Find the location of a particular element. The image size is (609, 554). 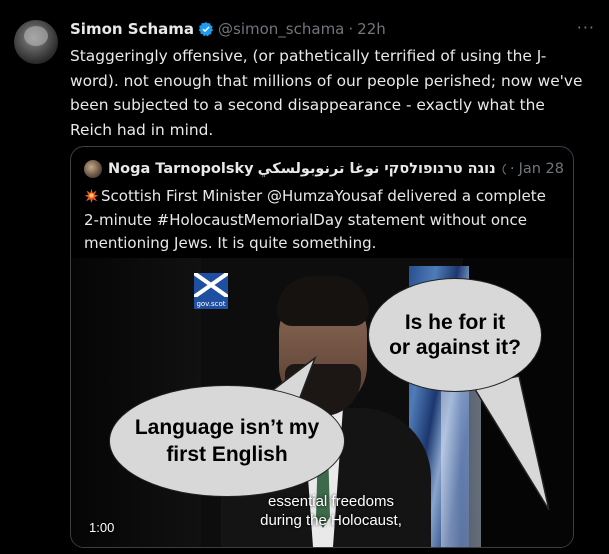

speech-bubble-right-line1: Is he for it is located at coordinates (455, 322).